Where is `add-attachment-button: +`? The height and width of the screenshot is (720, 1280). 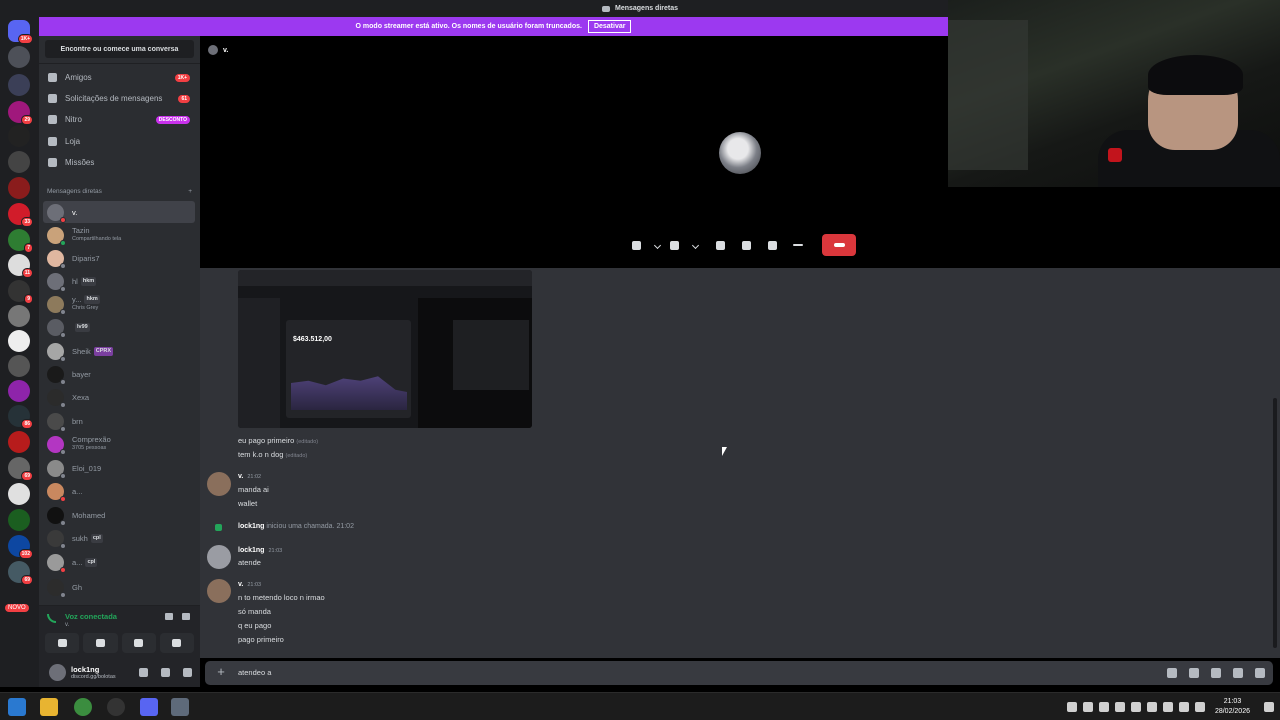 add-attachment-button: + is located at coordinates (221, 672).